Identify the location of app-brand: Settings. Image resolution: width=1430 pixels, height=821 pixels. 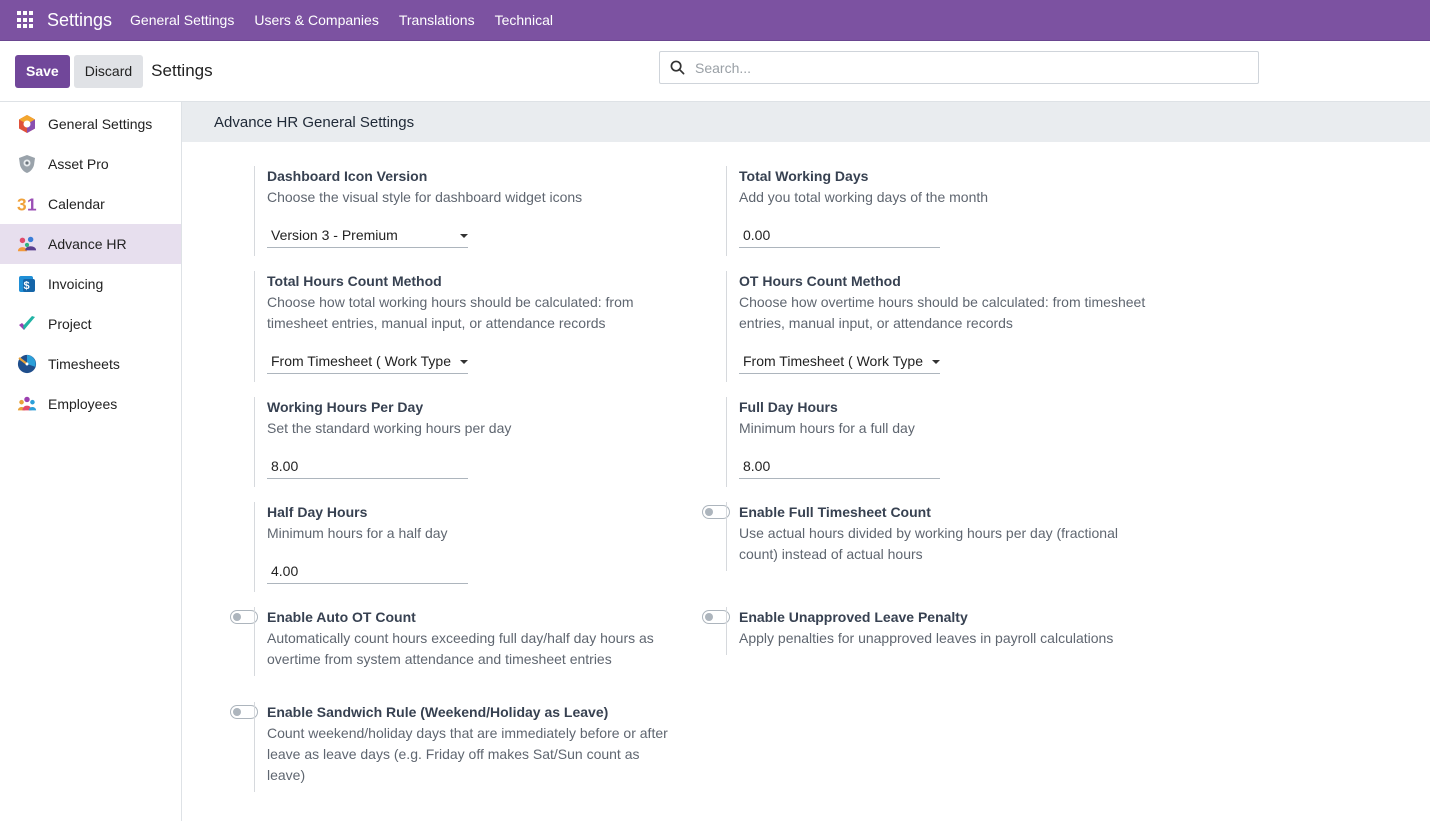
(79, 20).